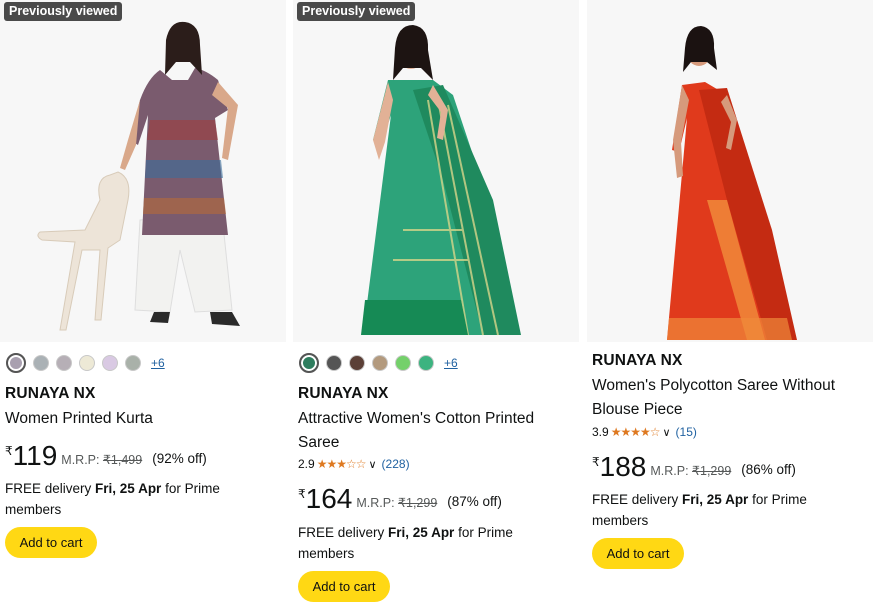 Image resolution: width=873 pixels, height=611 pixels. What do you see at coordinates (474, 501) in the screenshot?
I see `discount: (87% off)` at bounding box center [474, 501].